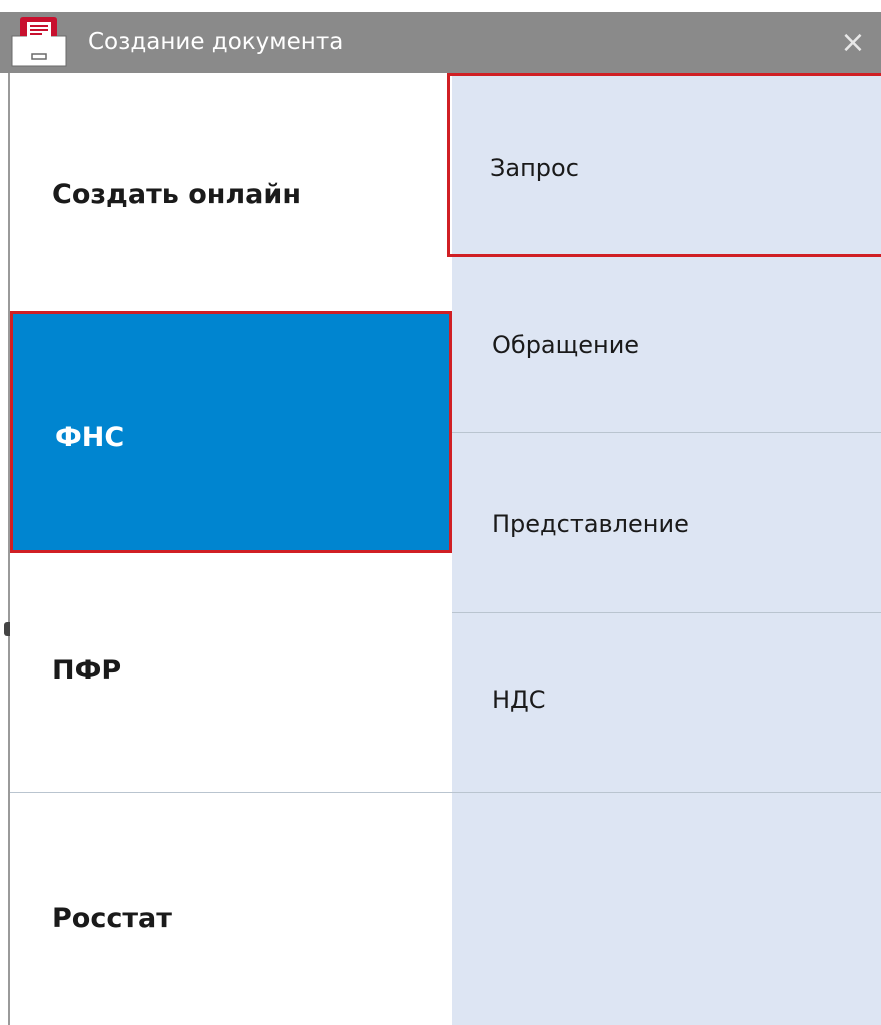  Describe the element at coordinates (90, 437) in the screenshot. I see `category-label: ФНС` at that location.